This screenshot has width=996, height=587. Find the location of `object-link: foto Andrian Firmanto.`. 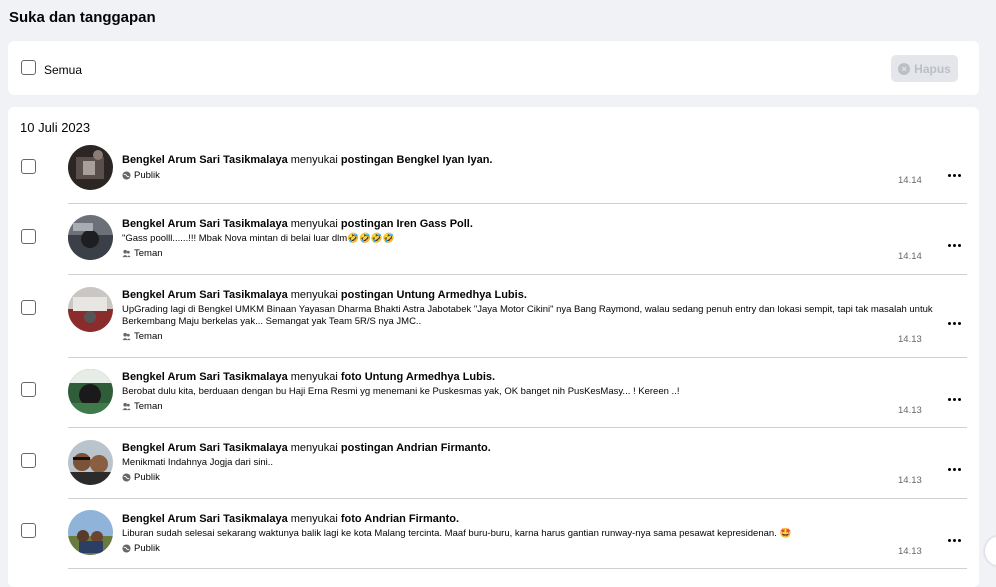

object-link: foto Andrian Firmanto. is located at coordinates (400, 519).